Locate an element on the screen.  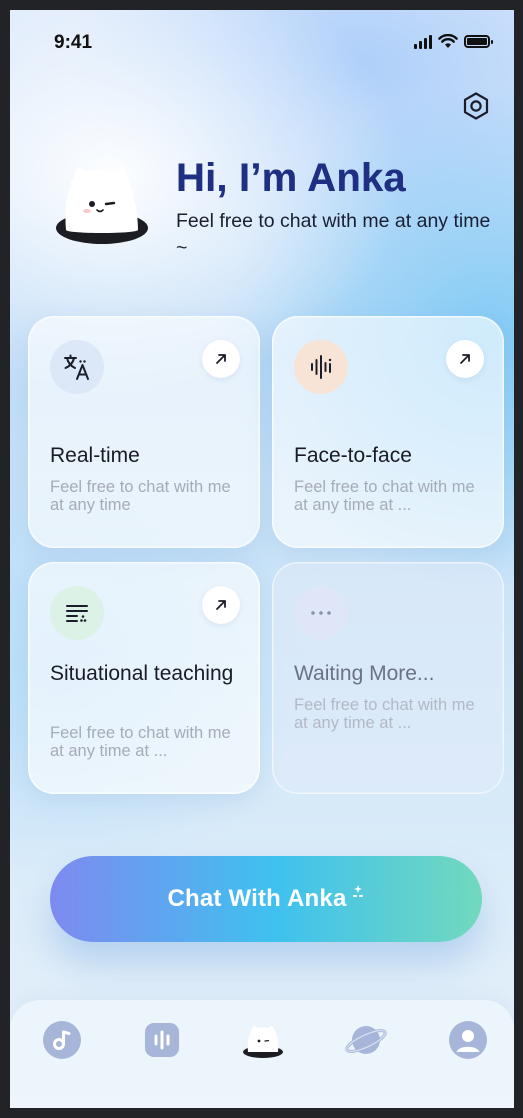
settings-button is located at coordinates (476, 106).